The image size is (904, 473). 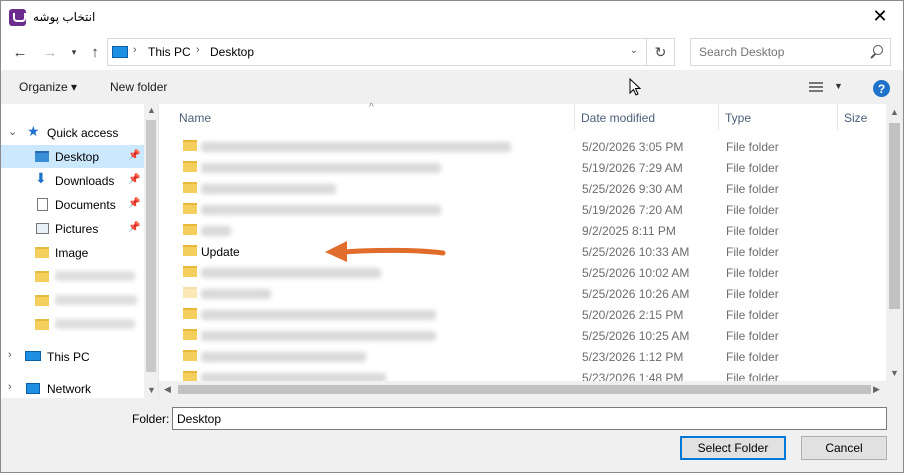 I want to click on nav-item-pictures: Pictures 📌, so click(x=72, y=228).